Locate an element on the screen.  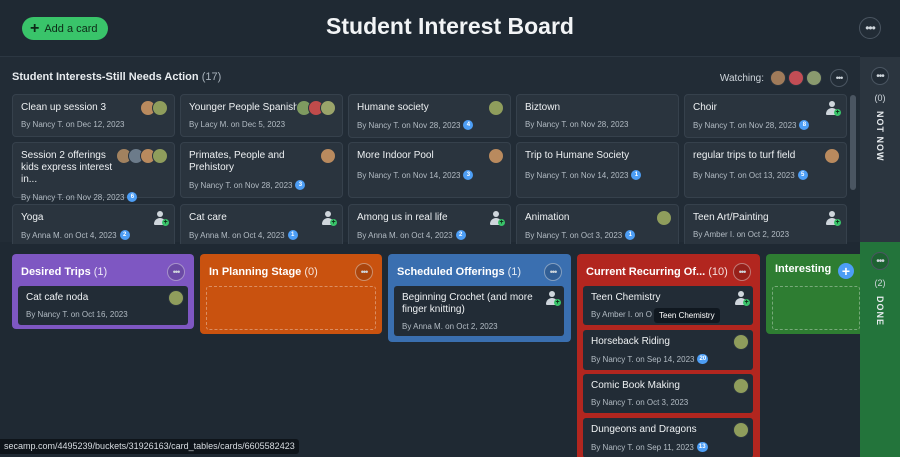
not-now-options-button: ••• is located at coordinates (880, 76).